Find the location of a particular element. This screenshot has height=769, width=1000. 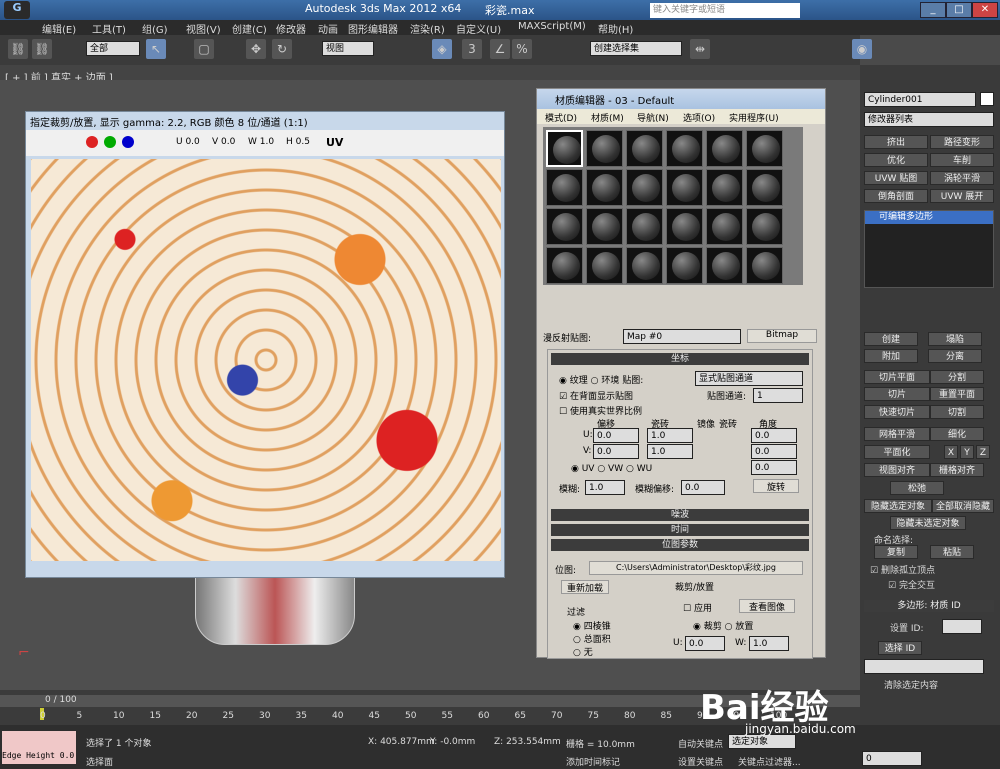

edit-geometry-button: 切割 is located at coordinates (957, 412).